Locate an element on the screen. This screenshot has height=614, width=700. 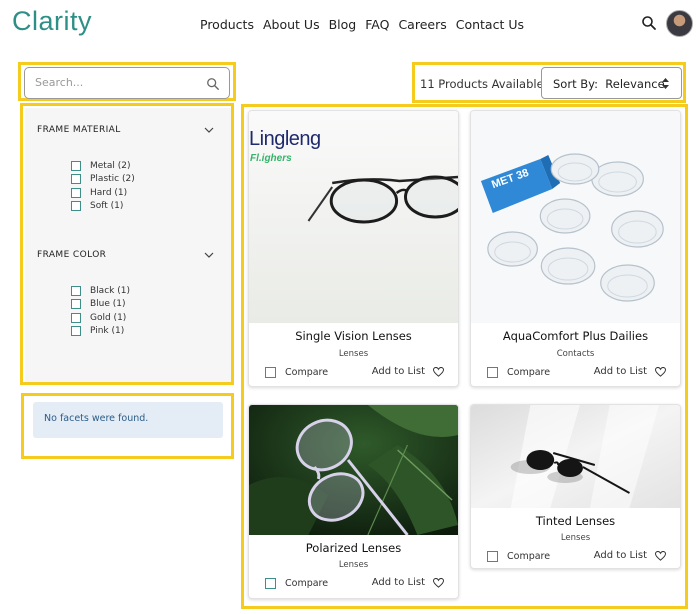
facet-option-label: Blue (1) is located at coordinates (108, 304).